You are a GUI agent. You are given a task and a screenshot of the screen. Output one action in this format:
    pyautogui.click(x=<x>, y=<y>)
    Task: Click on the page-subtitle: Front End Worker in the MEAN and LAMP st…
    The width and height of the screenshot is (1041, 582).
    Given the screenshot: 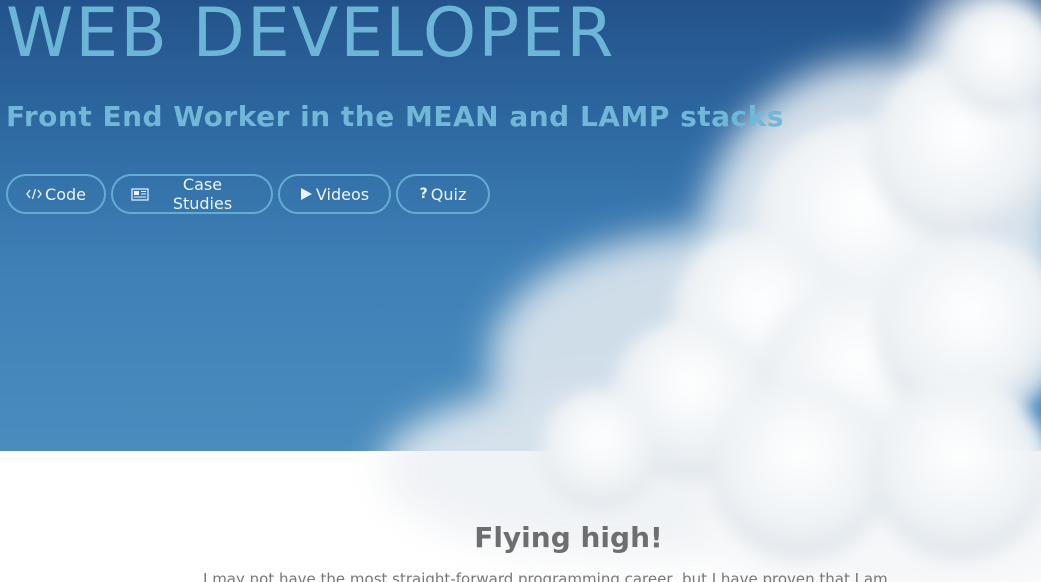 What is the action you would take?
    pyautogui.click(x=395, y=116)
    